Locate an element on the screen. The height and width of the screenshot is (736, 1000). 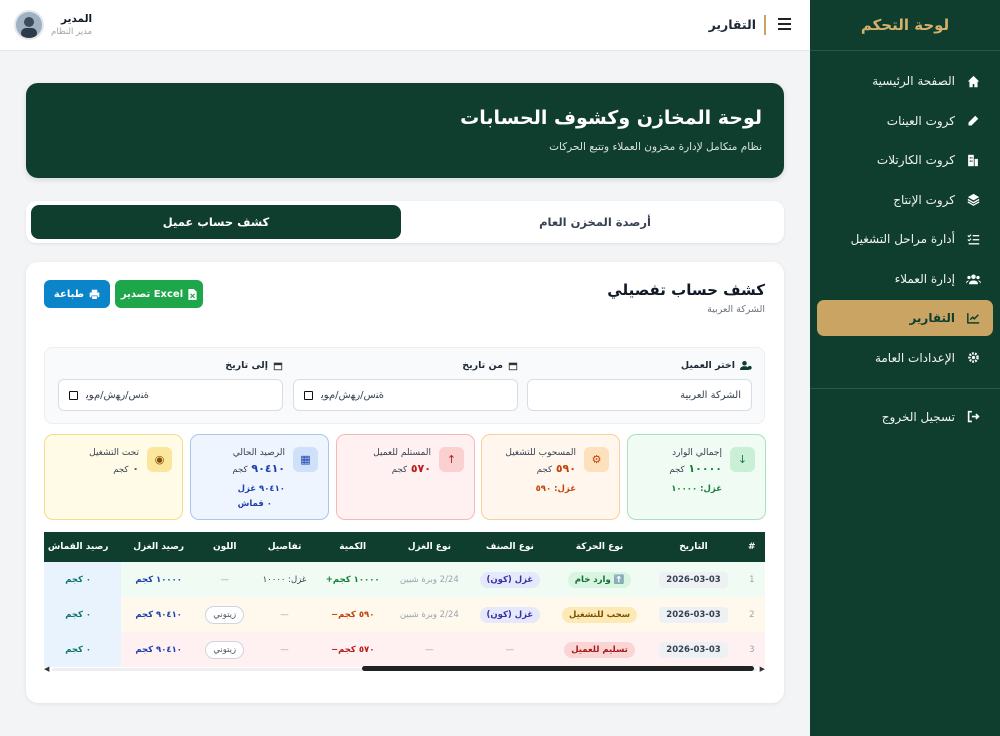
hamburger-icon is located at coordinates (784, 24).